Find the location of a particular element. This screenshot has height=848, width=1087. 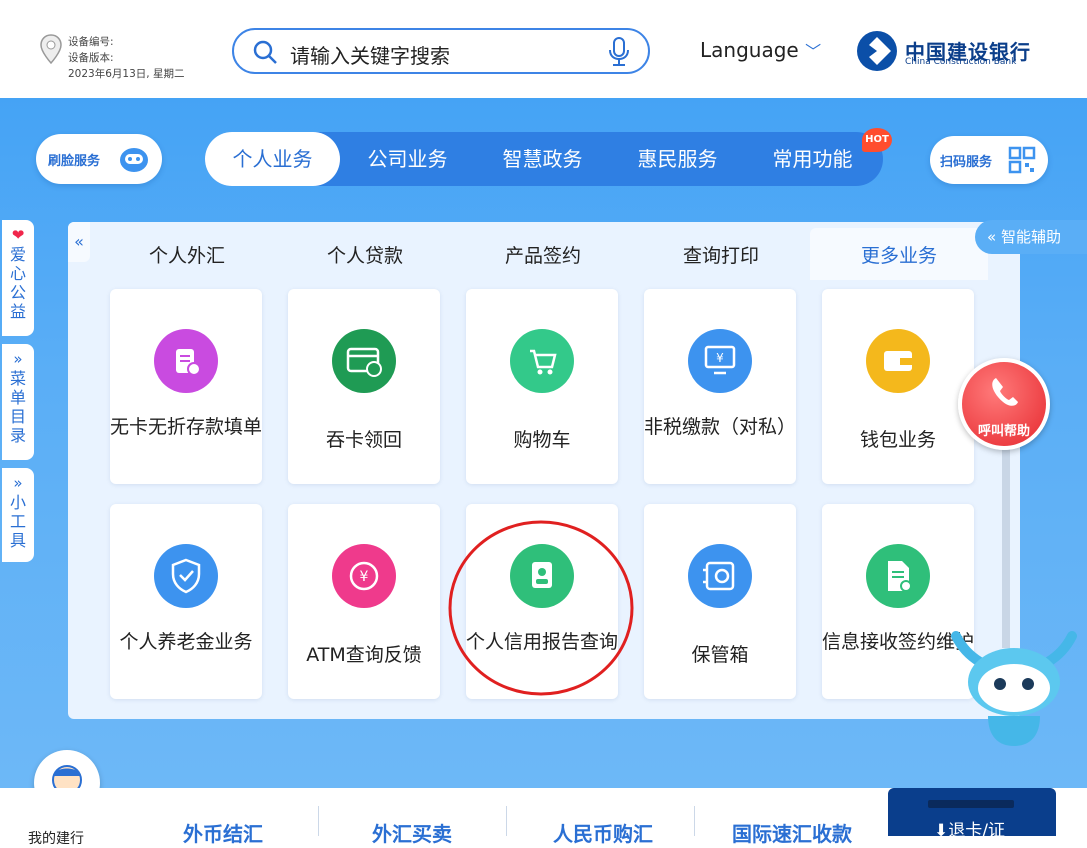

ccb-logo is located at coordinates (877, 51).